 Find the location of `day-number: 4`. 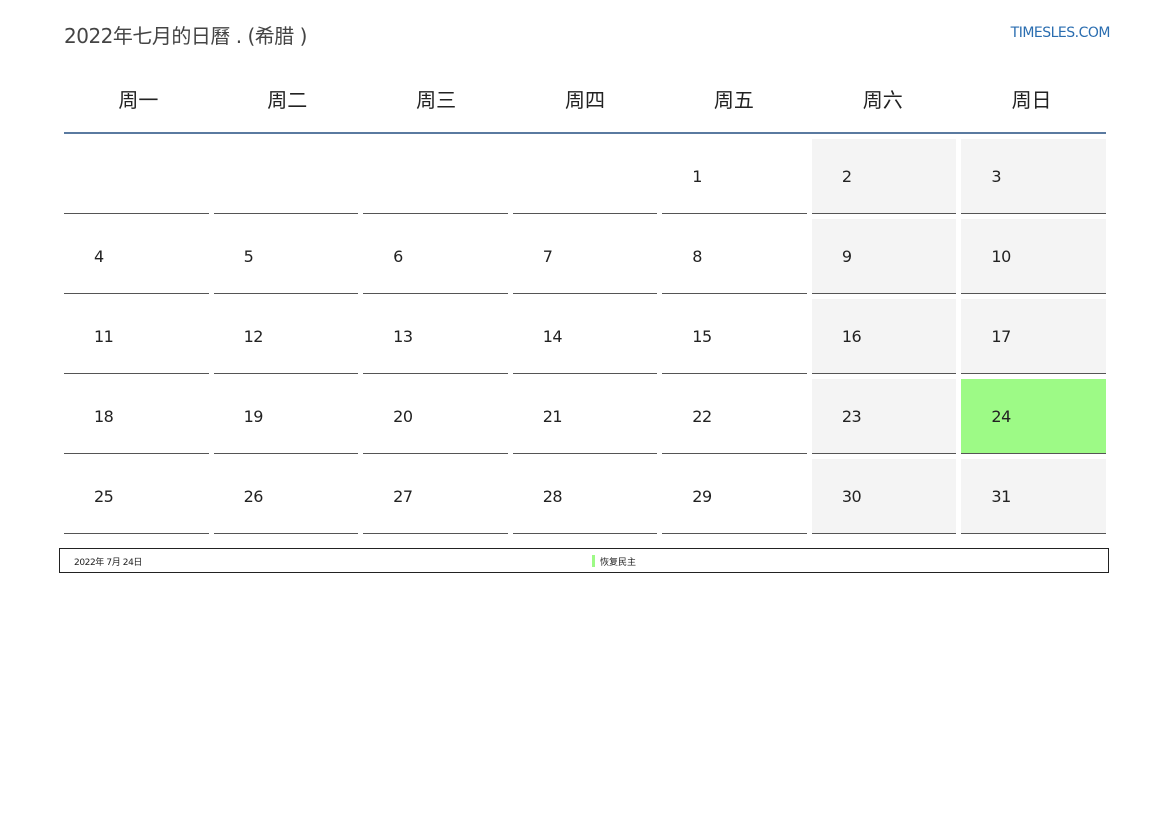

day-number: 4 is located at coordinates (99, 256).